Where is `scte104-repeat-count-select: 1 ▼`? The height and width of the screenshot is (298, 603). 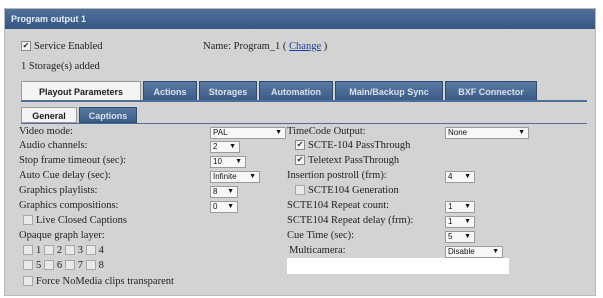
scte104-repeat-count-select: 1 ▼ is located at coordinates (460, 207).